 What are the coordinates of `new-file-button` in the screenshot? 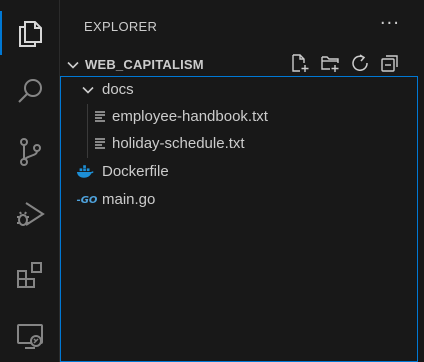 It's located at (300, 65).